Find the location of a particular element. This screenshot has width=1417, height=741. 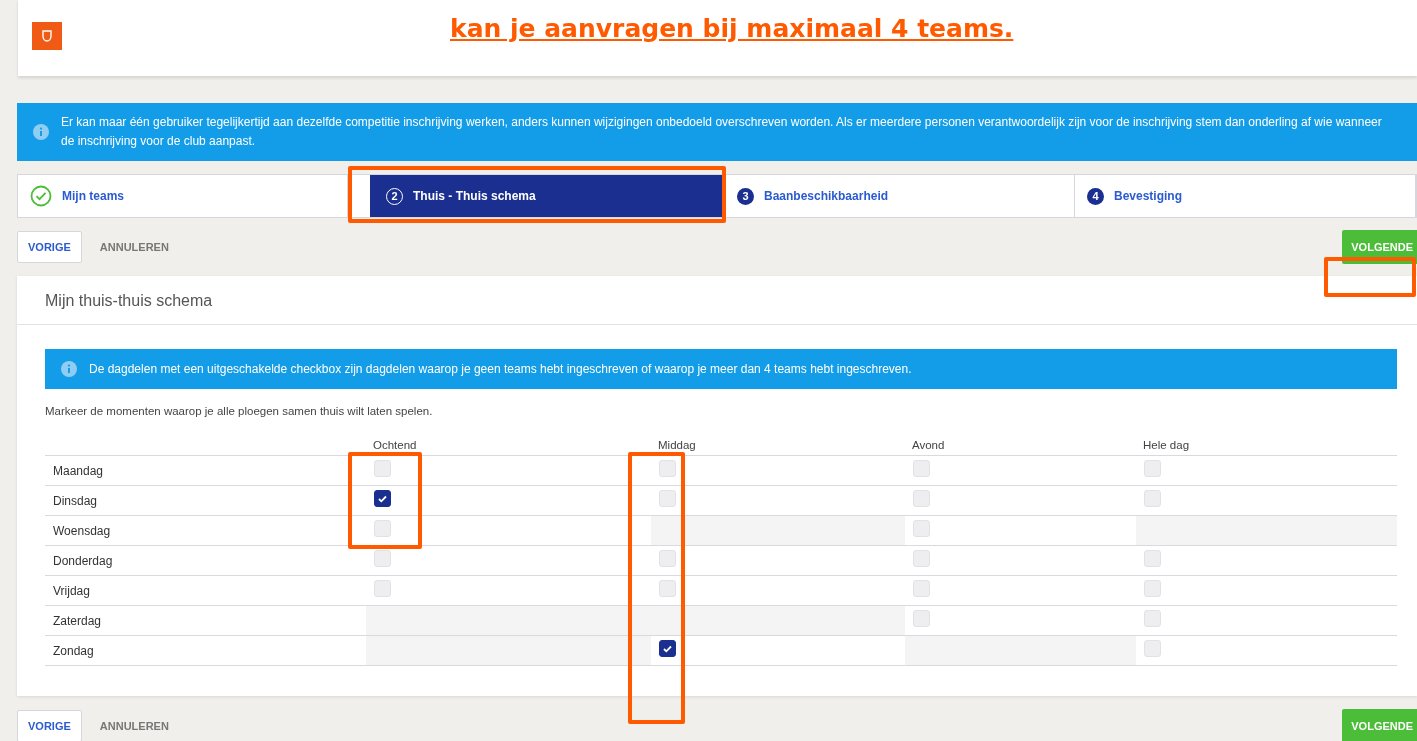

instruction-text: Markeer de momenten waarop je alle ploegen samen thuis wilt laten spelen. is located at coordinates (239, 411).